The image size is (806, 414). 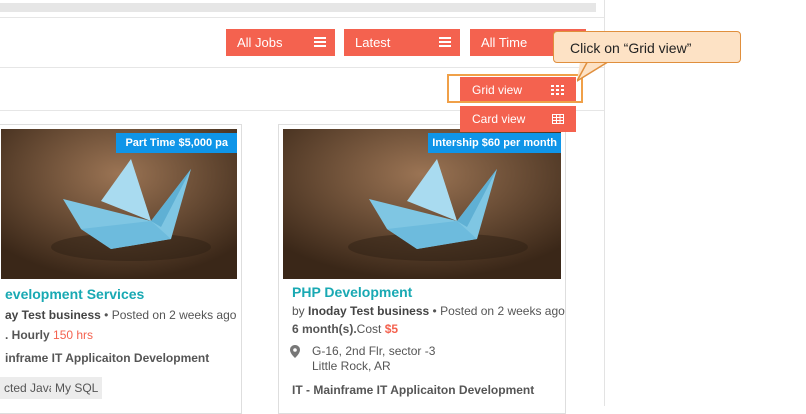 What do you see at coordinates (295, 351) in the screenshot?
I see `location-pin-icon` at bounding box center [295, 351].